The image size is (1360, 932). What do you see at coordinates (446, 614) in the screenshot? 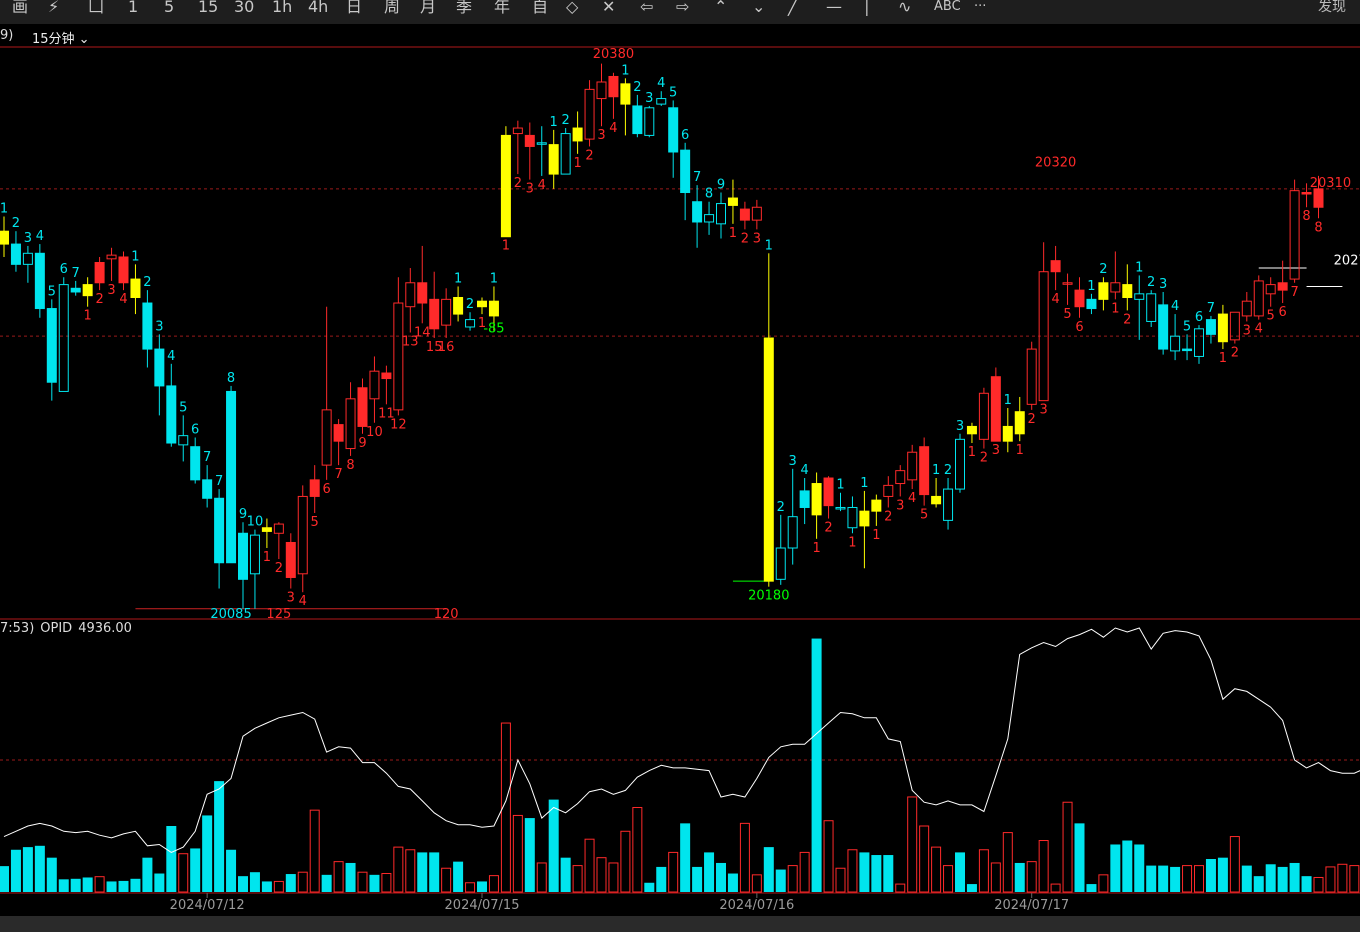
I see `price-annotation: 120` at bounding box center [446, 614].